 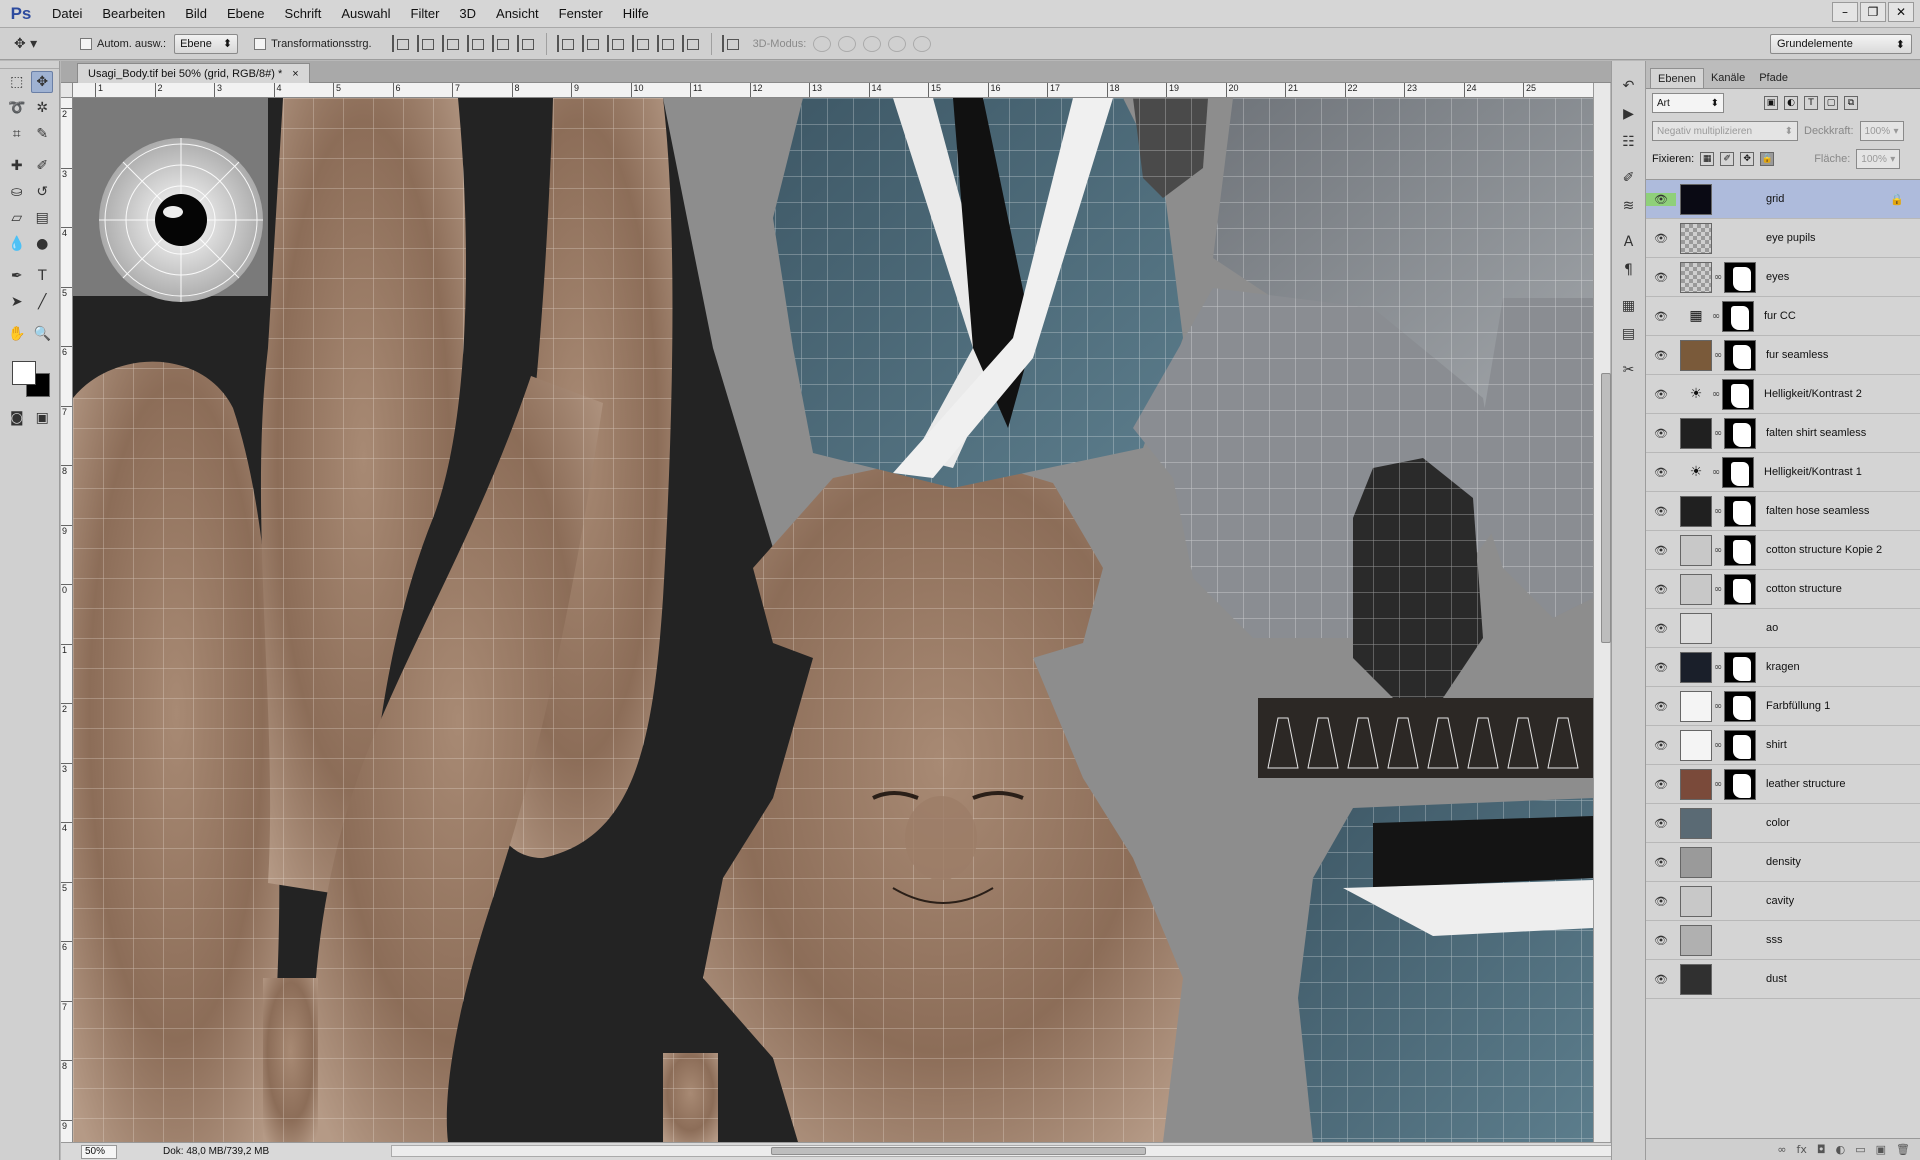 I want to click on gradient-tool-icon: ▤, so click(x=42, y=218).